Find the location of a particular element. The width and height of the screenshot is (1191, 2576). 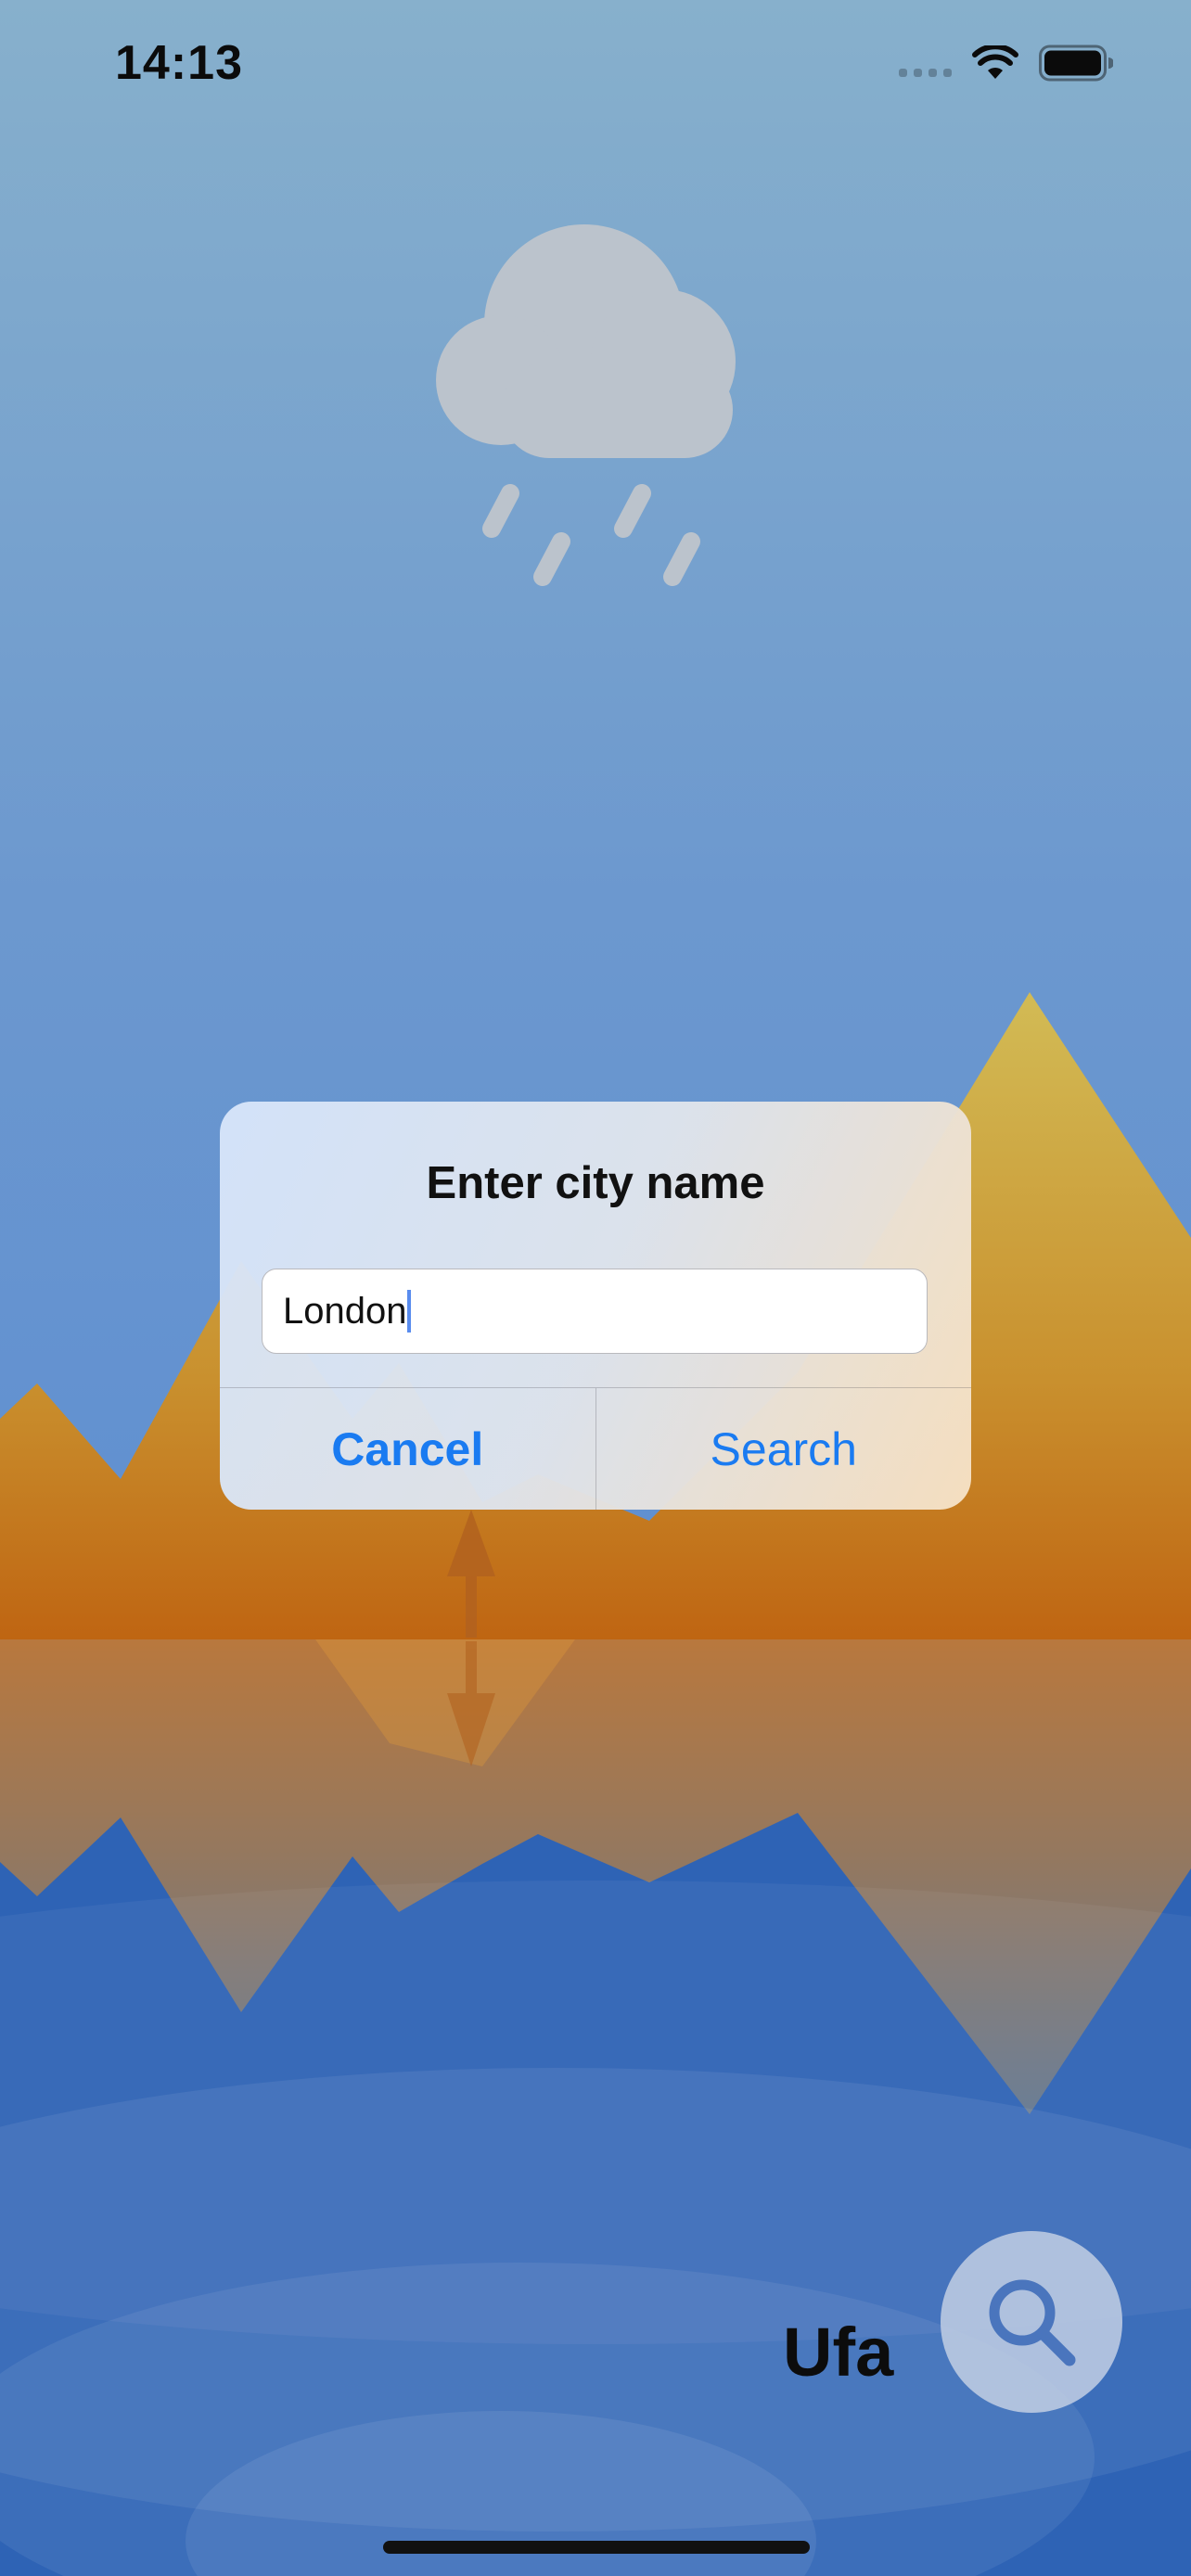

dialog-title: Enter city name is located at coordinates (595, 1183).